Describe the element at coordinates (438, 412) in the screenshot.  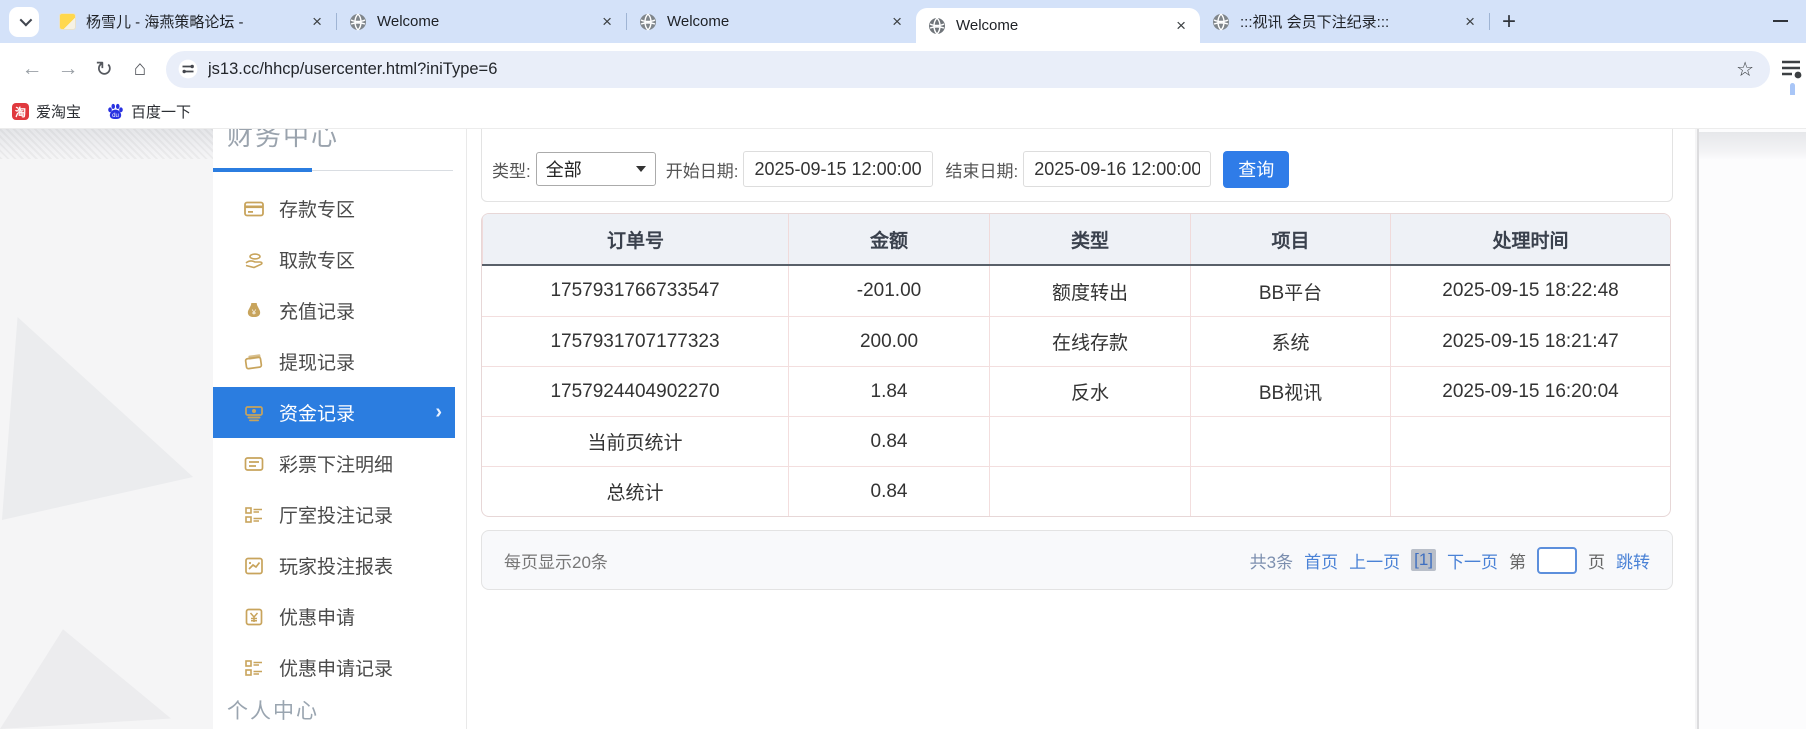
I see `chevron-right-icon: ›` at that location.